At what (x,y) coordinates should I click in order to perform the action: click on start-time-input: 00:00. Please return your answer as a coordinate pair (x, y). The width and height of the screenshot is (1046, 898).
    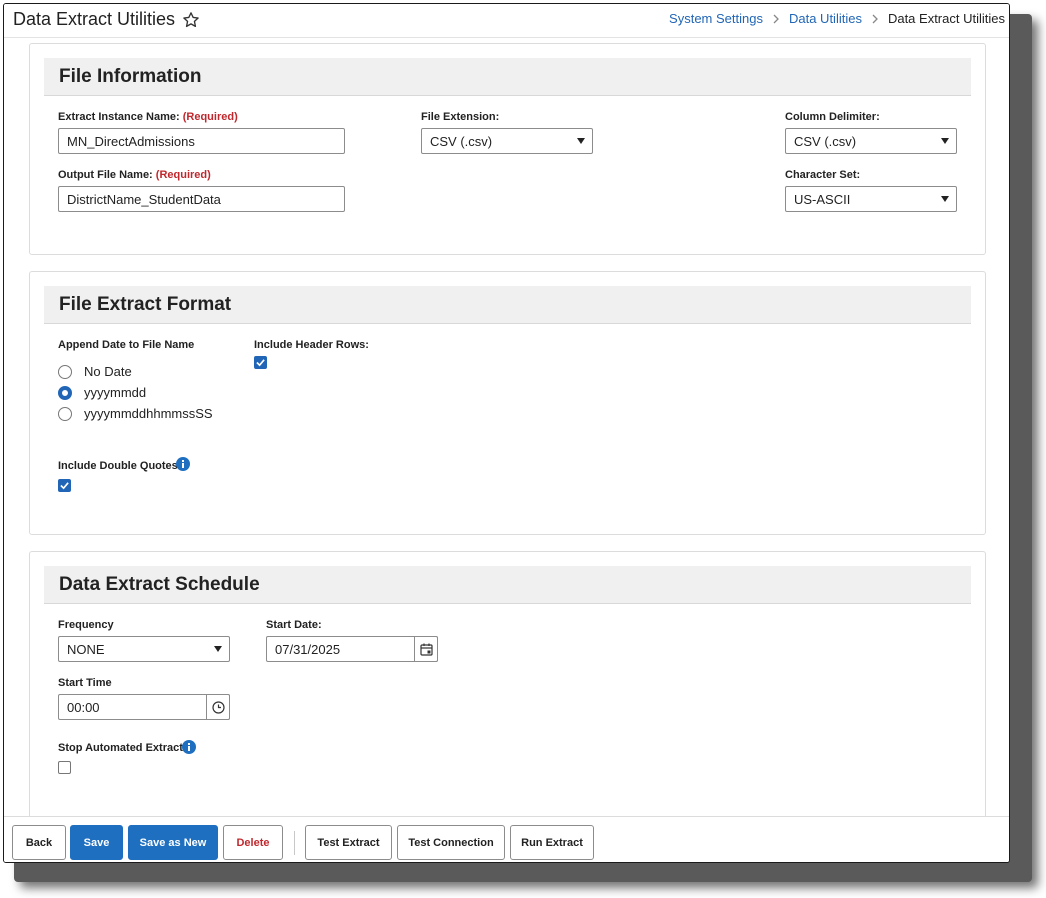
    Looking at the image, I should click on (144, 707).